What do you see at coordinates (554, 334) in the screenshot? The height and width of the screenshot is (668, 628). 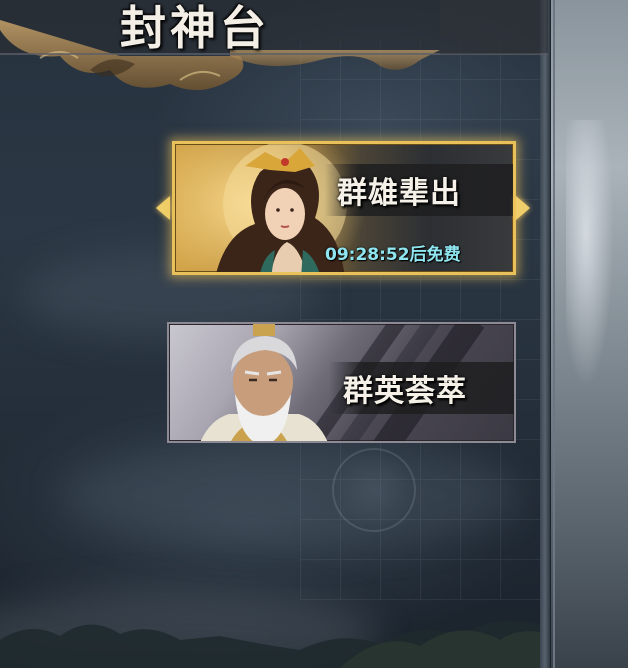 I see `panel-divider-line` at bounding box center [554, 334].